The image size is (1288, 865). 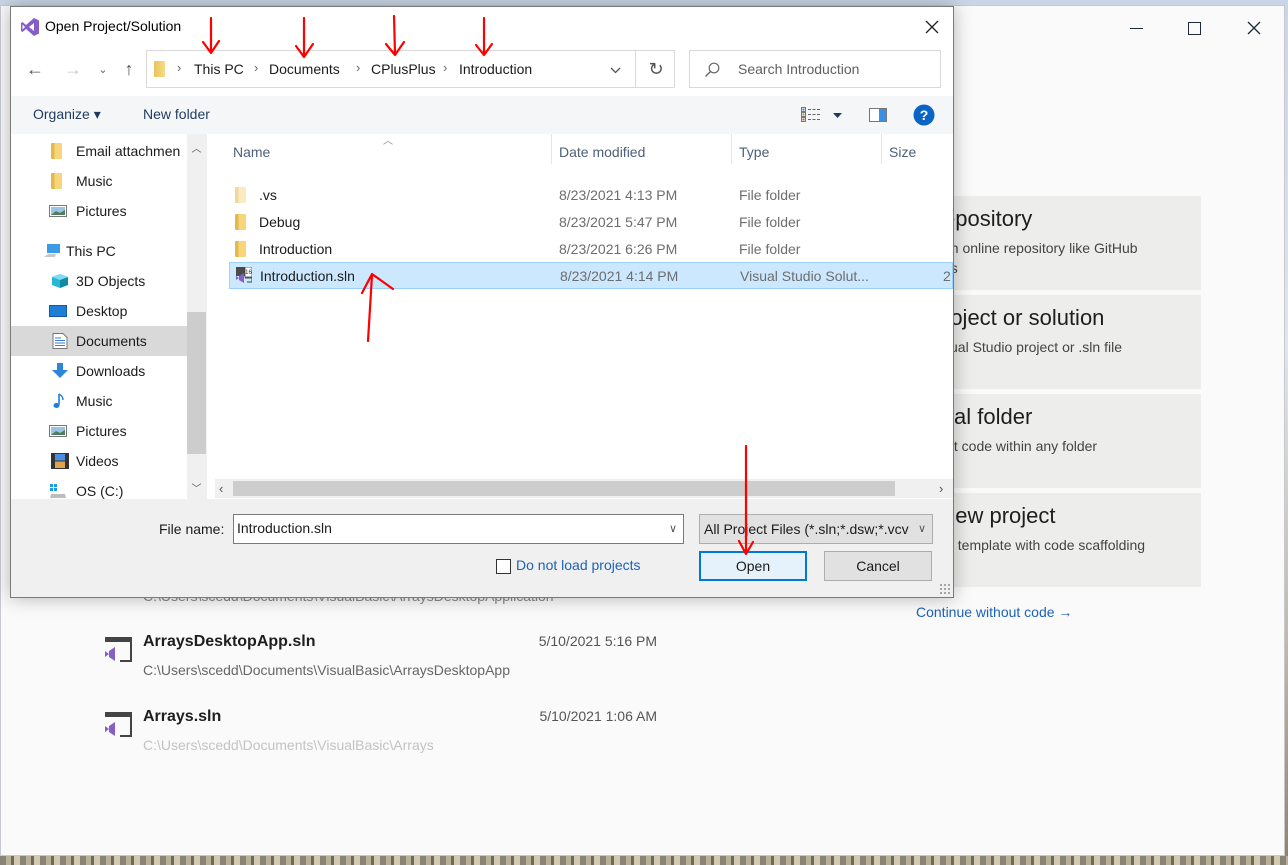 I want to click on nav-pane-scrollbar: ︿ ﹀, so click(x=196, y=316).